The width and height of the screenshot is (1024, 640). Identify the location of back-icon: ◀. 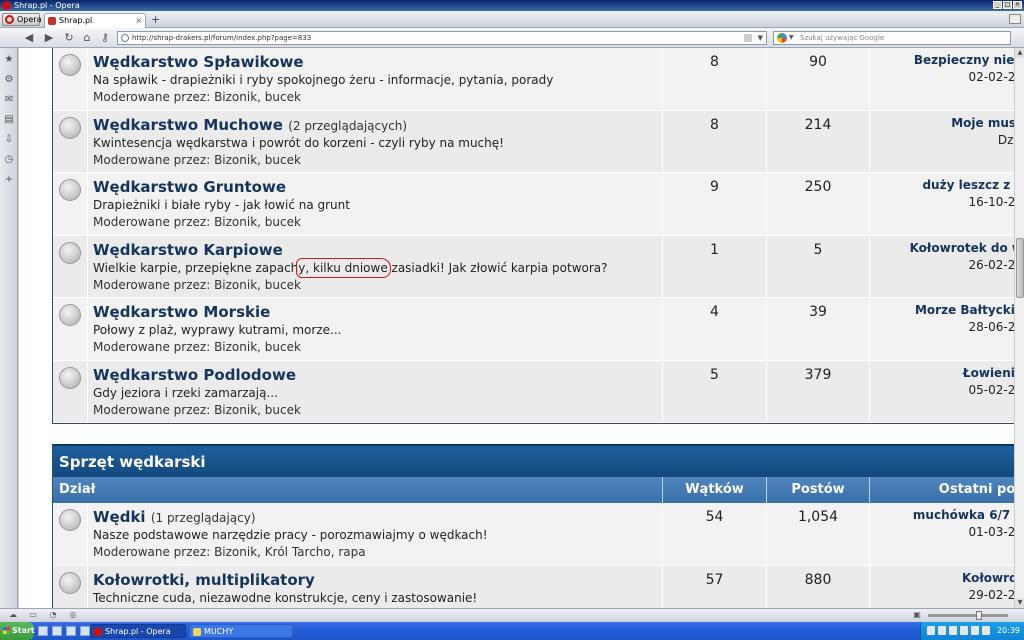
(29, 38).